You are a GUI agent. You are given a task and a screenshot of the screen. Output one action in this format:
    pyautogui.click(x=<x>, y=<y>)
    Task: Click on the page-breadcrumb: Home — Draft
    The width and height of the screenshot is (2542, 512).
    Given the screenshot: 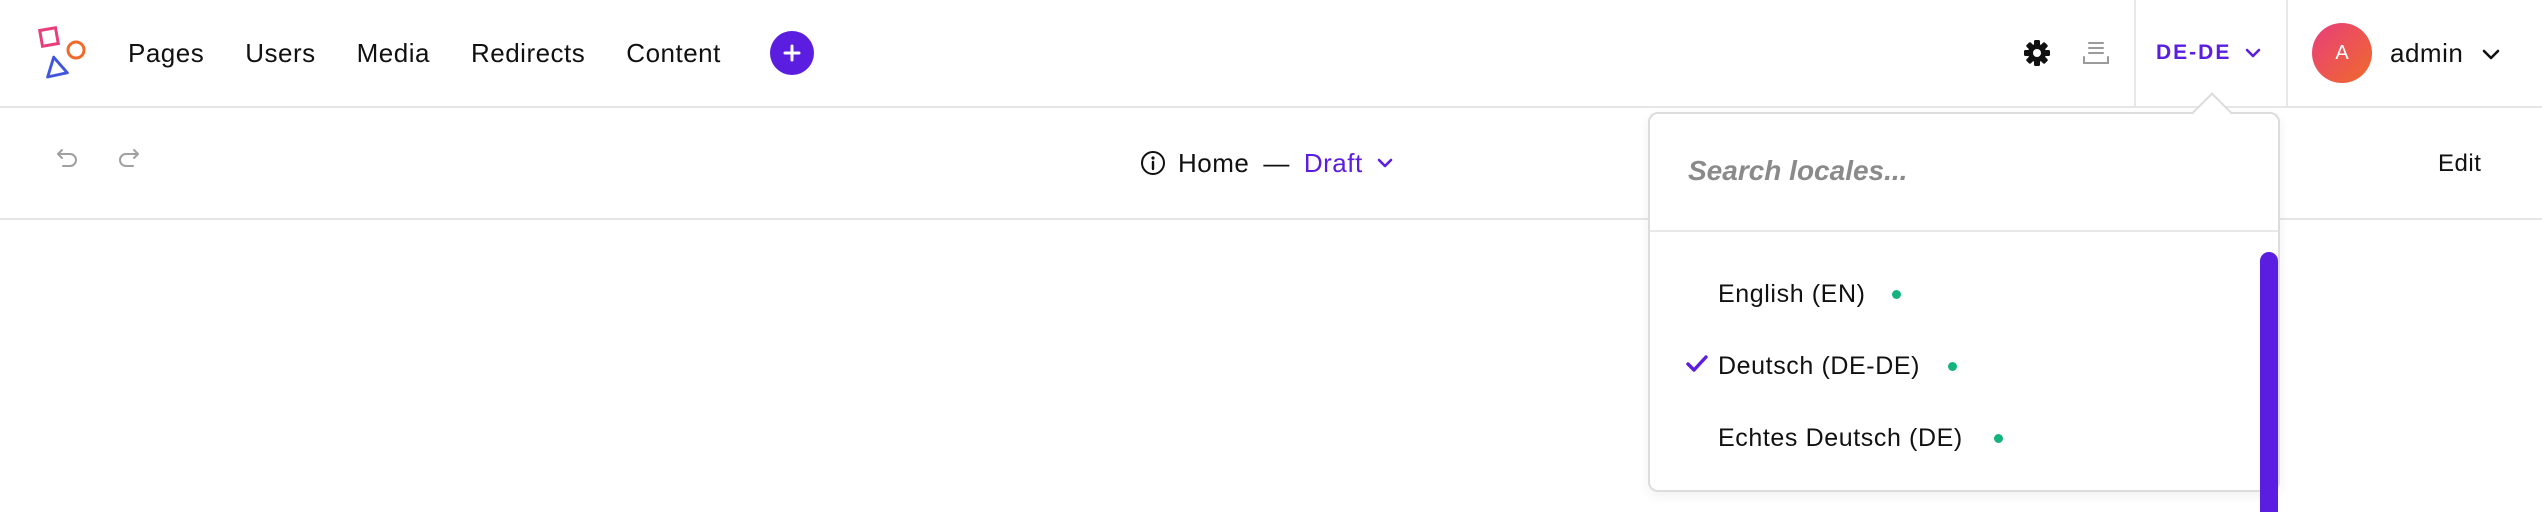 What is the action you would take?
    pyautogui.click(x=1266, y=163)
    